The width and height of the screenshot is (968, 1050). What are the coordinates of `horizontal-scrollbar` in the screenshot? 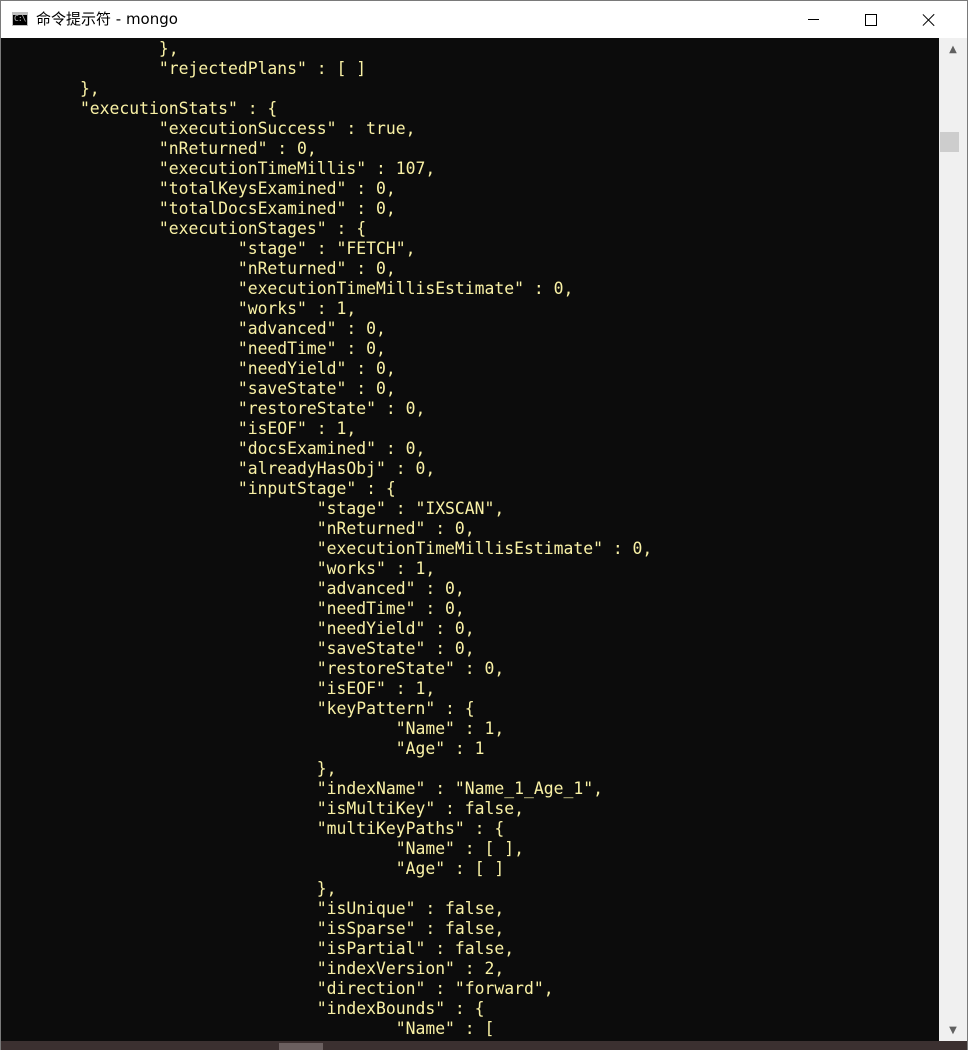 It's located at (484, 1045).